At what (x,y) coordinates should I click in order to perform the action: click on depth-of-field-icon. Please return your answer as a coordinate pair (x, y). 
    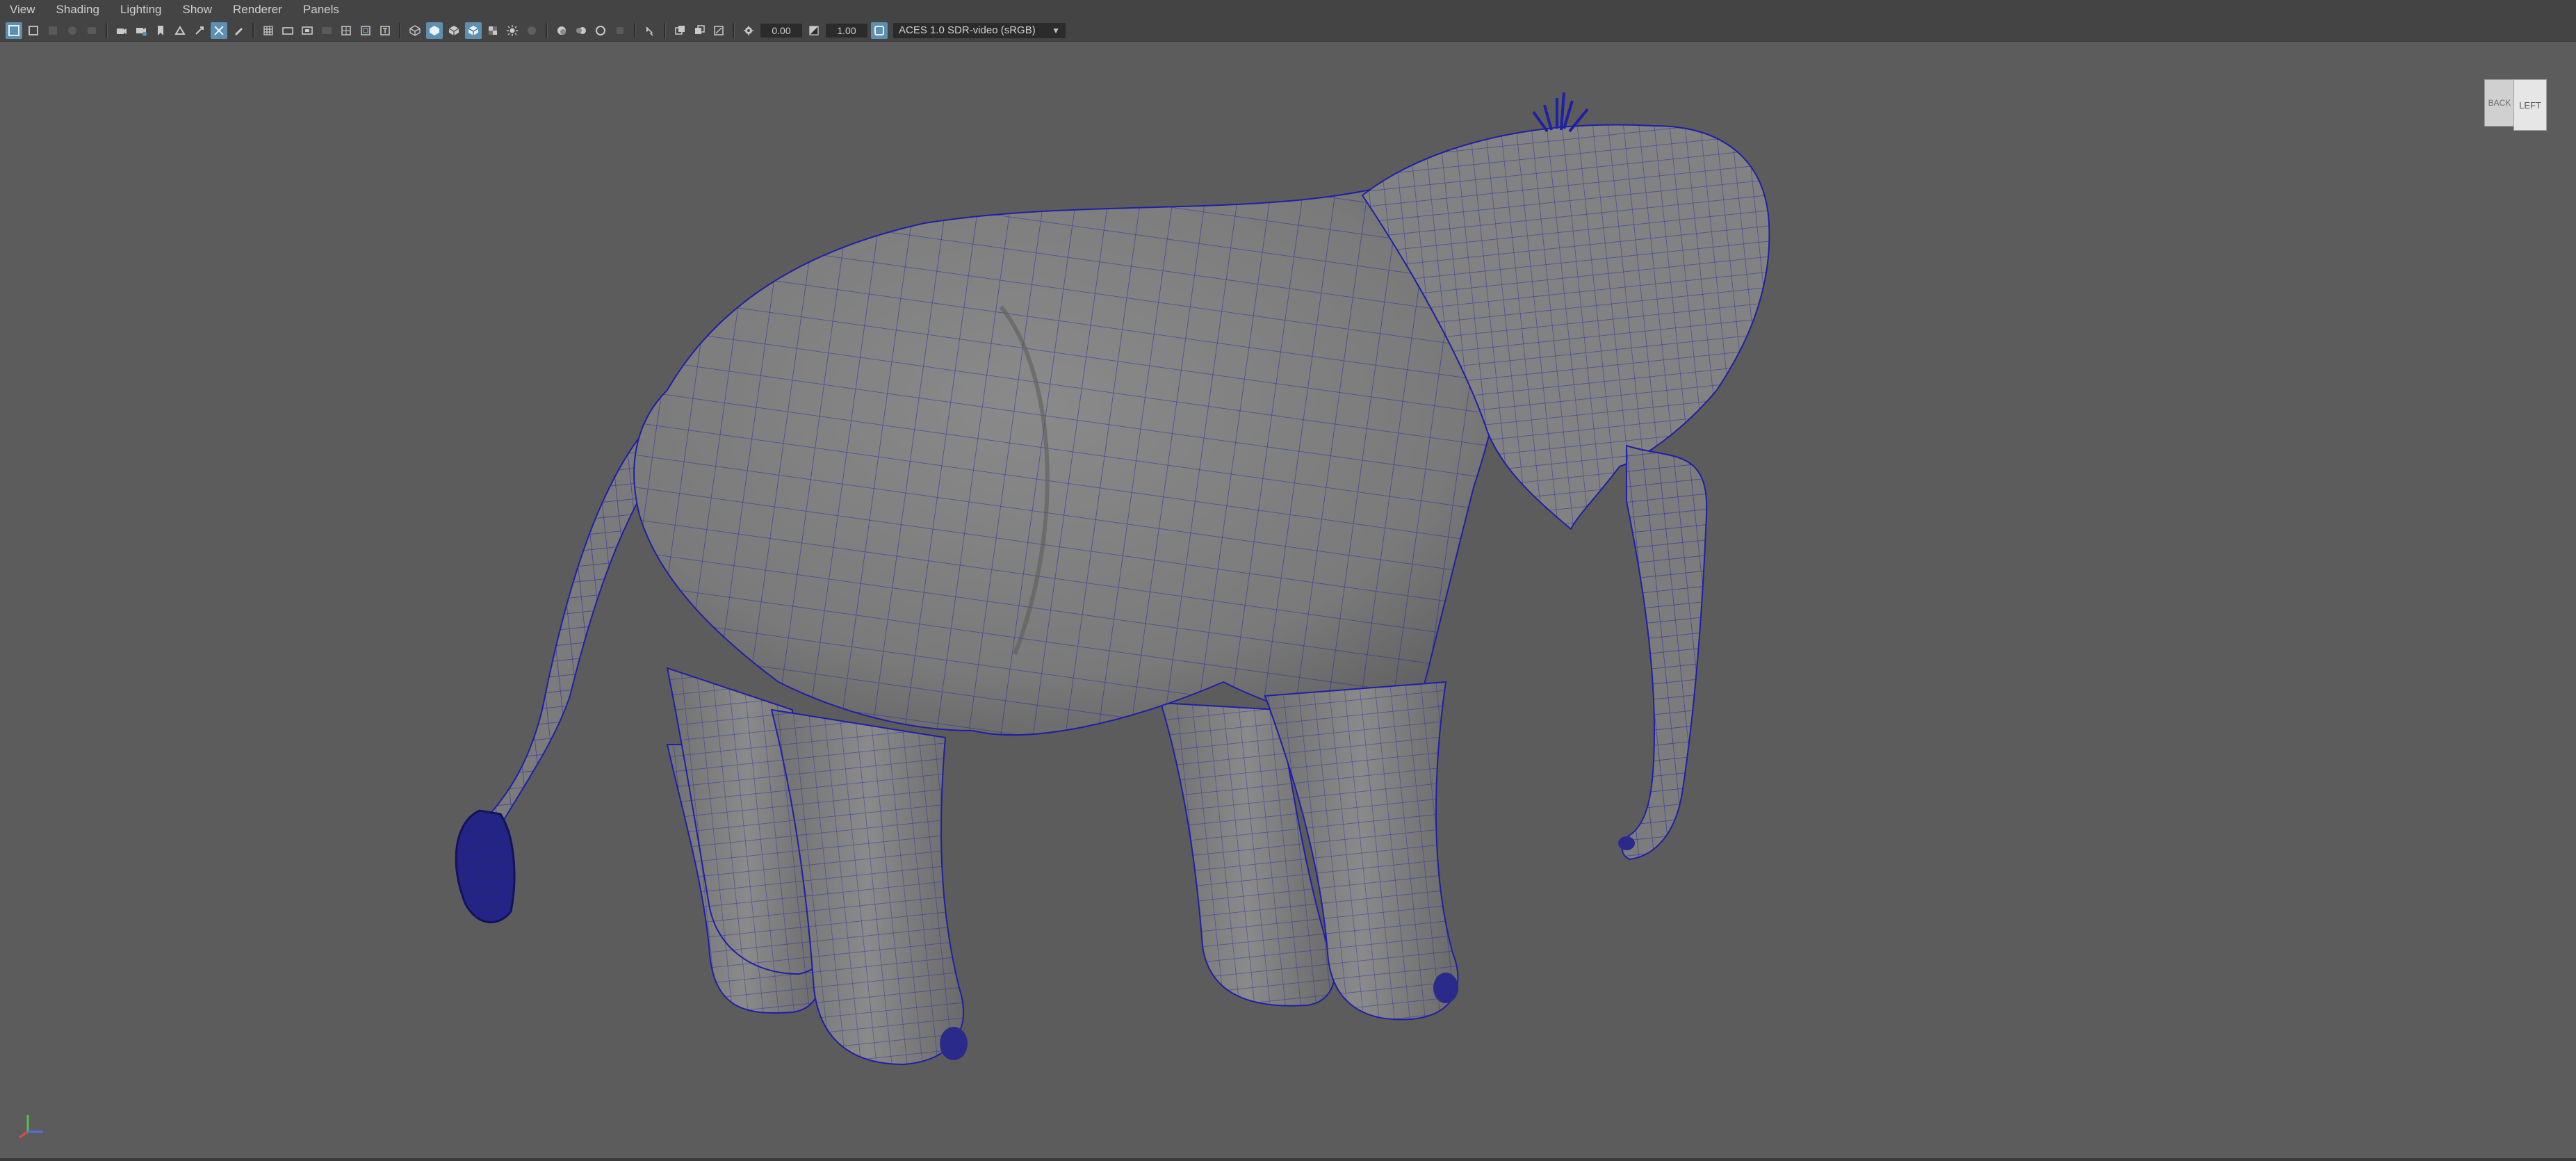
    Looking at the image, I should click on (620, 31).